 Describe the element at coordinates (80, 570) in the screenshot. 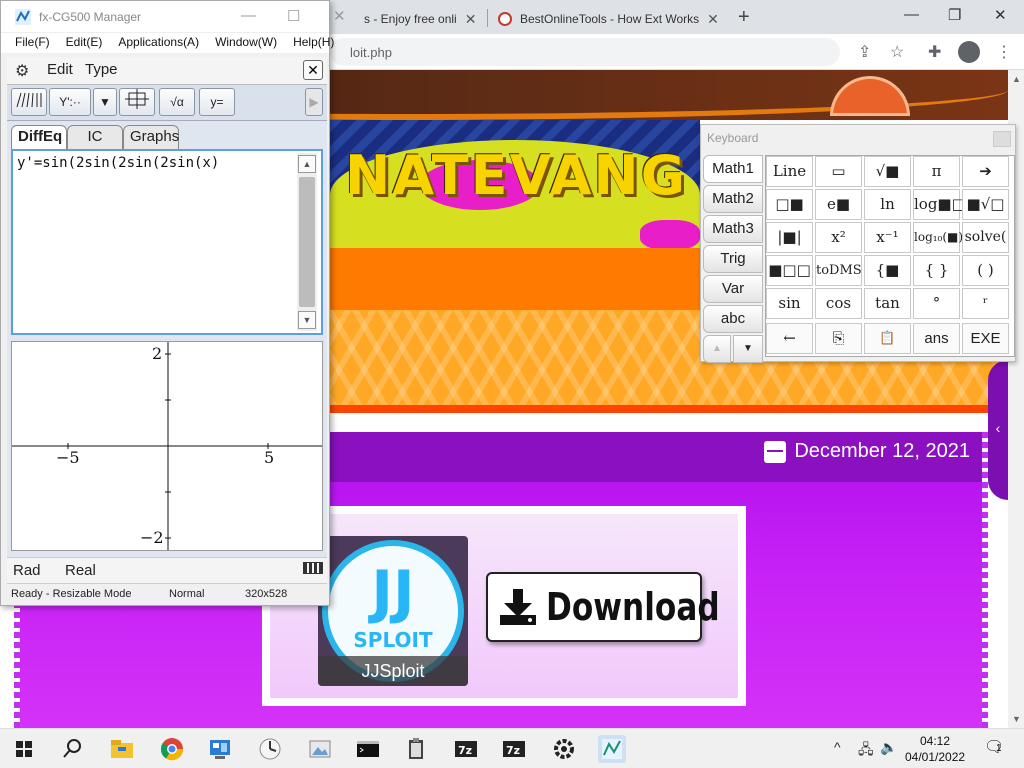

I see `number-mode: Real` at that location.